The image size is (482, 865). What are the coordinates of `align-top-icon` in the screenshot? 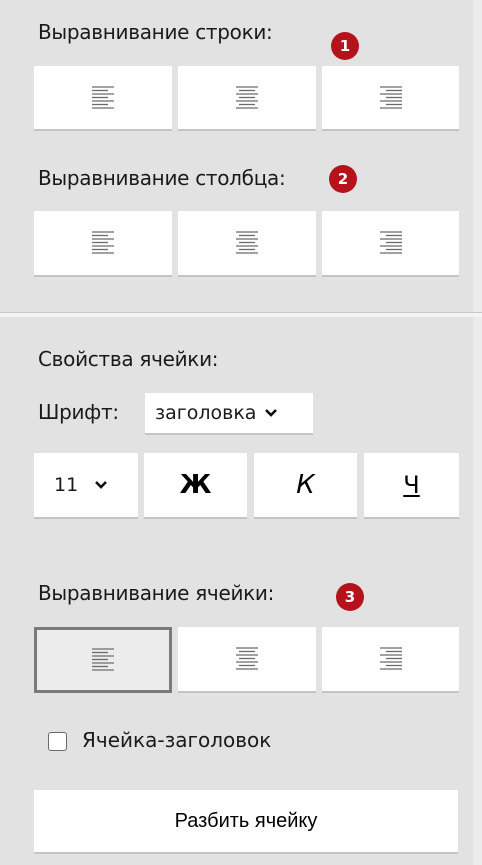 It's located at (103, 242).